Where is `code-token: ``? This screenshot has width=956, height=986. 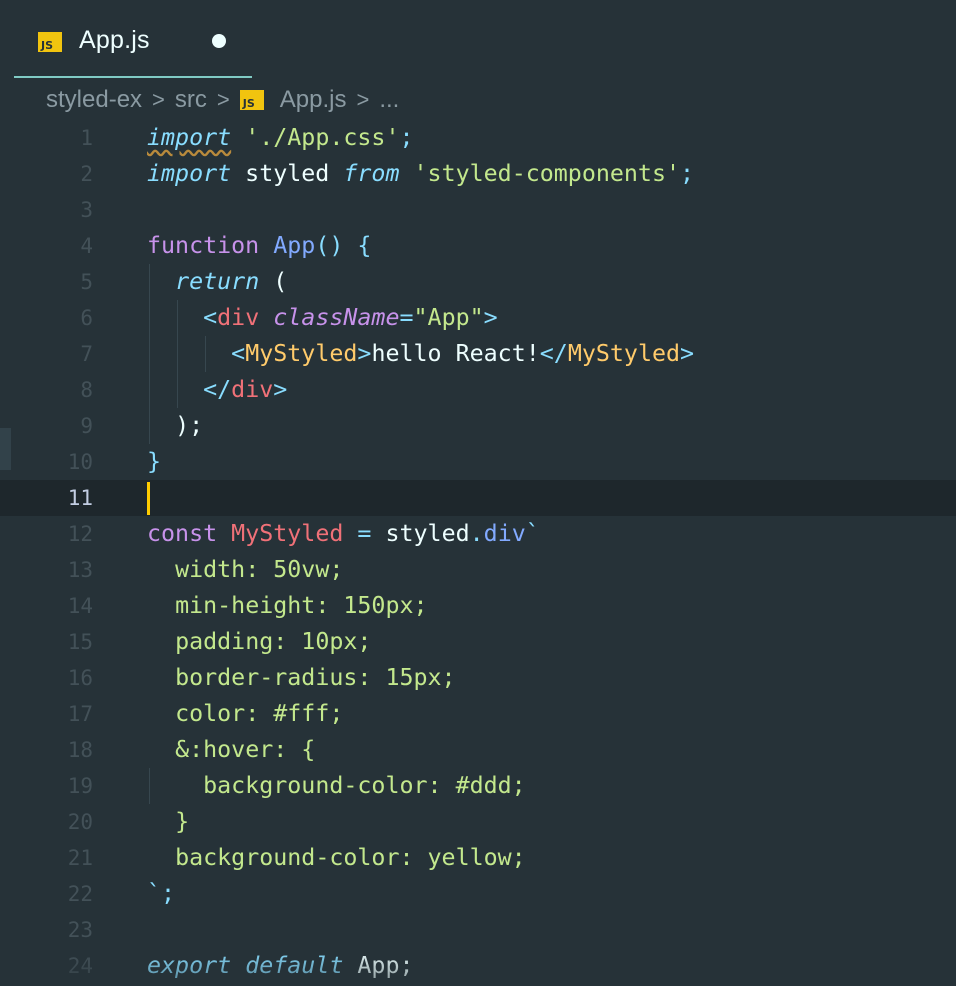 code-token: ` is located at coordinates (532, 533).